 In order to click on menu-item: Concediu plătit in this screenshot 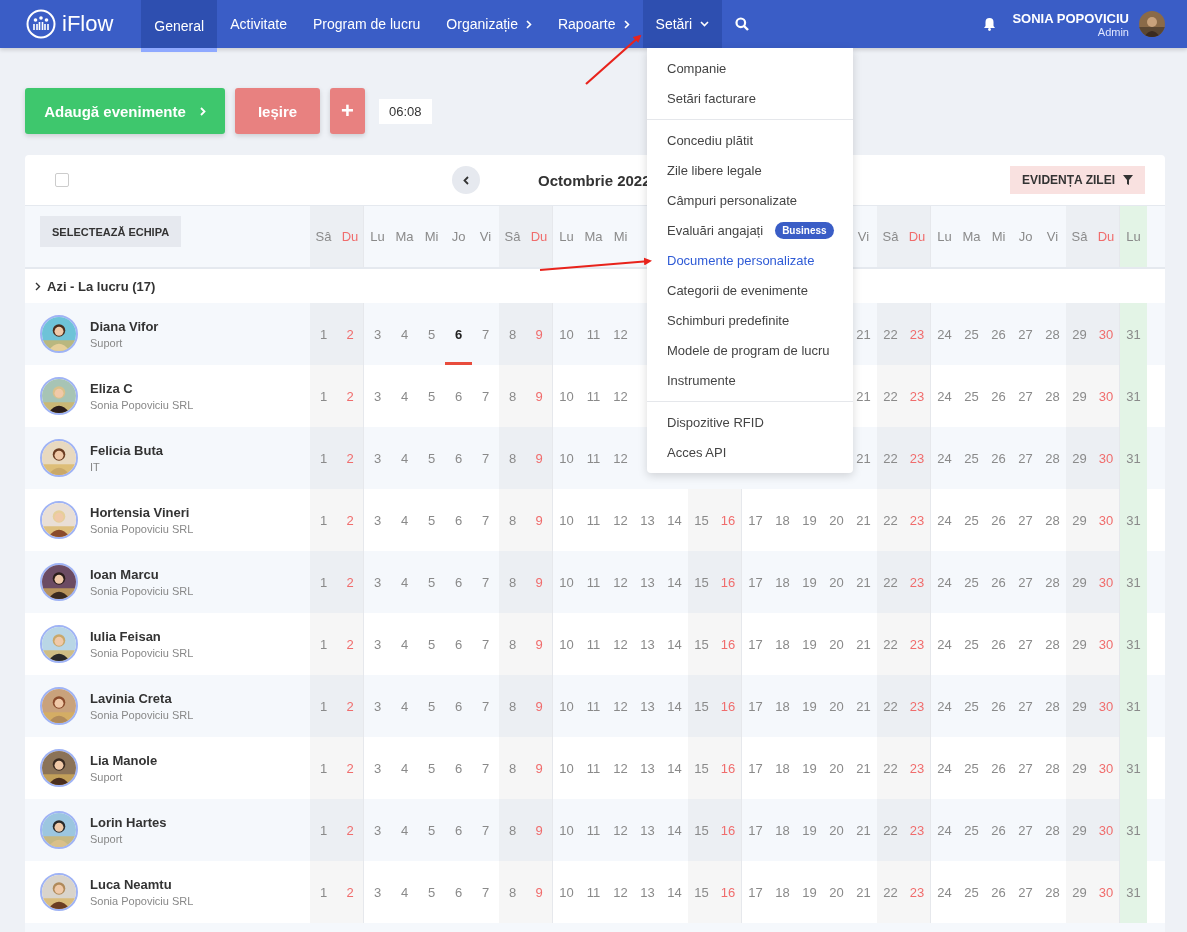, I will do `click(750, 140)`.